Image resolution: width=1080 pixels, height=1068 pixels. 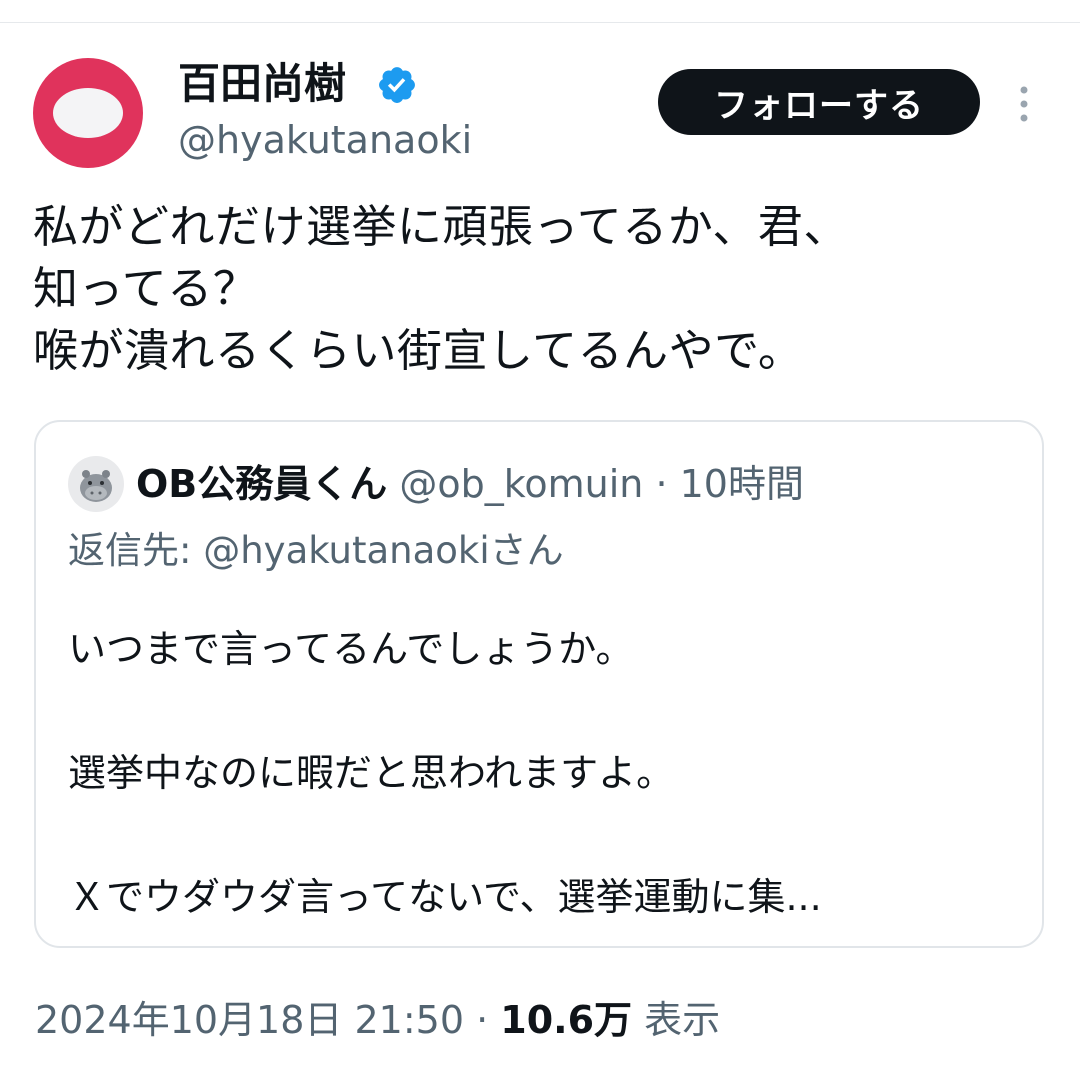 What do you see at coordinates (267, 1020) in the screenshot?
I see `tweet-datetime: 2024年10月18日 21:50 ·` at bounding box center [267, 1020].